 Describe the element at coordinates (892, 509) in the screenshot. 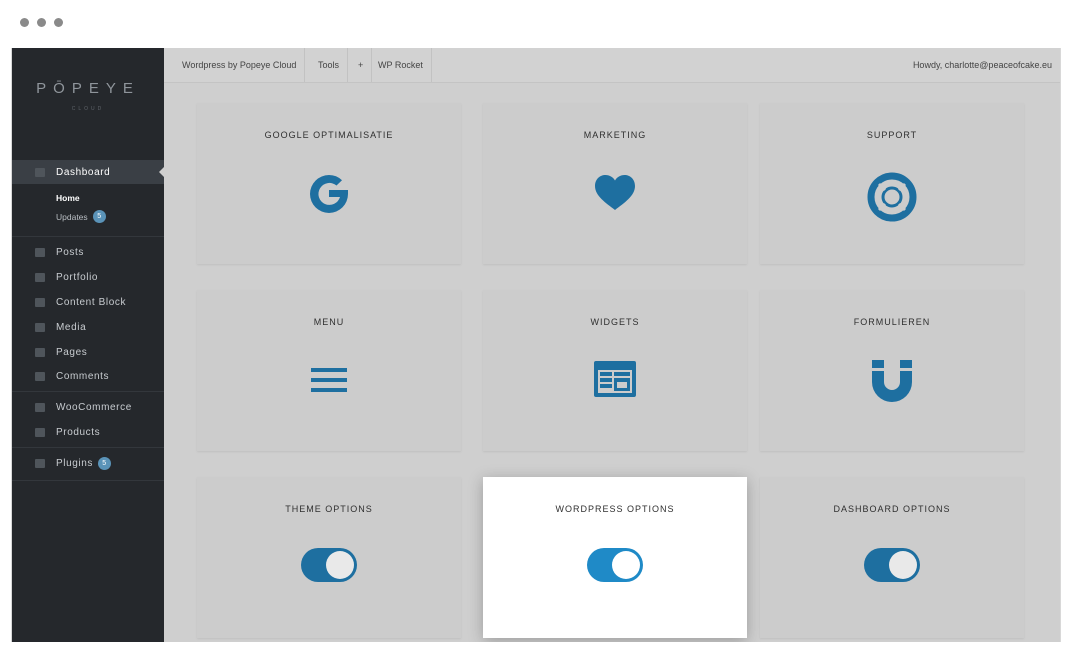

I see `tile-title: DASHBOARD OPTIONS` at that location.